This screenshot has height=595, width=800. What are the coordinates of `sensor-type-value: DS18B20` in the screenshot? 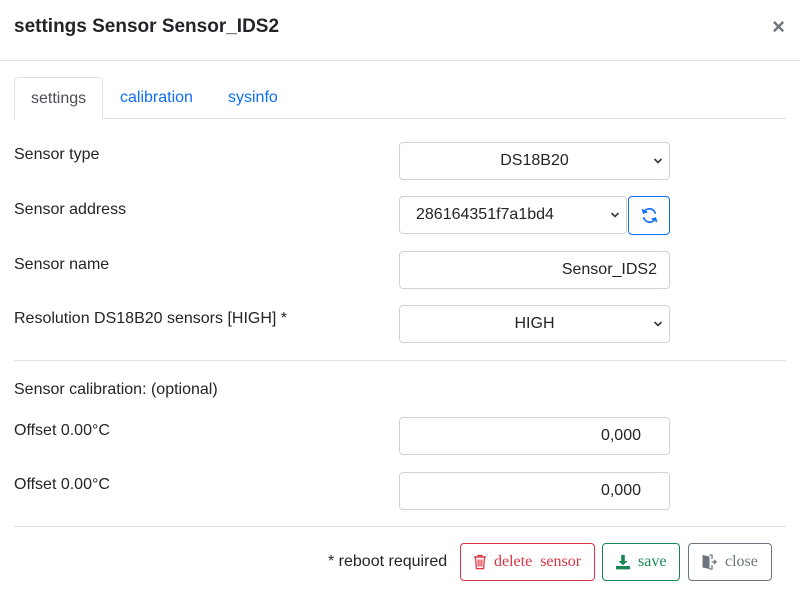 It's located at (534, 160).